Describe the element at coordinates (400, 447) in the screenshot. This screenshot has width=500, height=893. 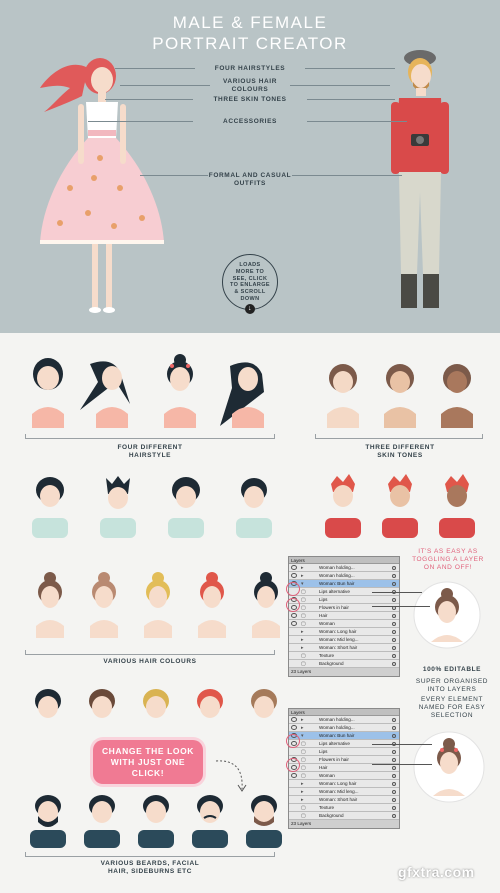
I see `skin-label-line1: THREE DIFFERENT` at that location.